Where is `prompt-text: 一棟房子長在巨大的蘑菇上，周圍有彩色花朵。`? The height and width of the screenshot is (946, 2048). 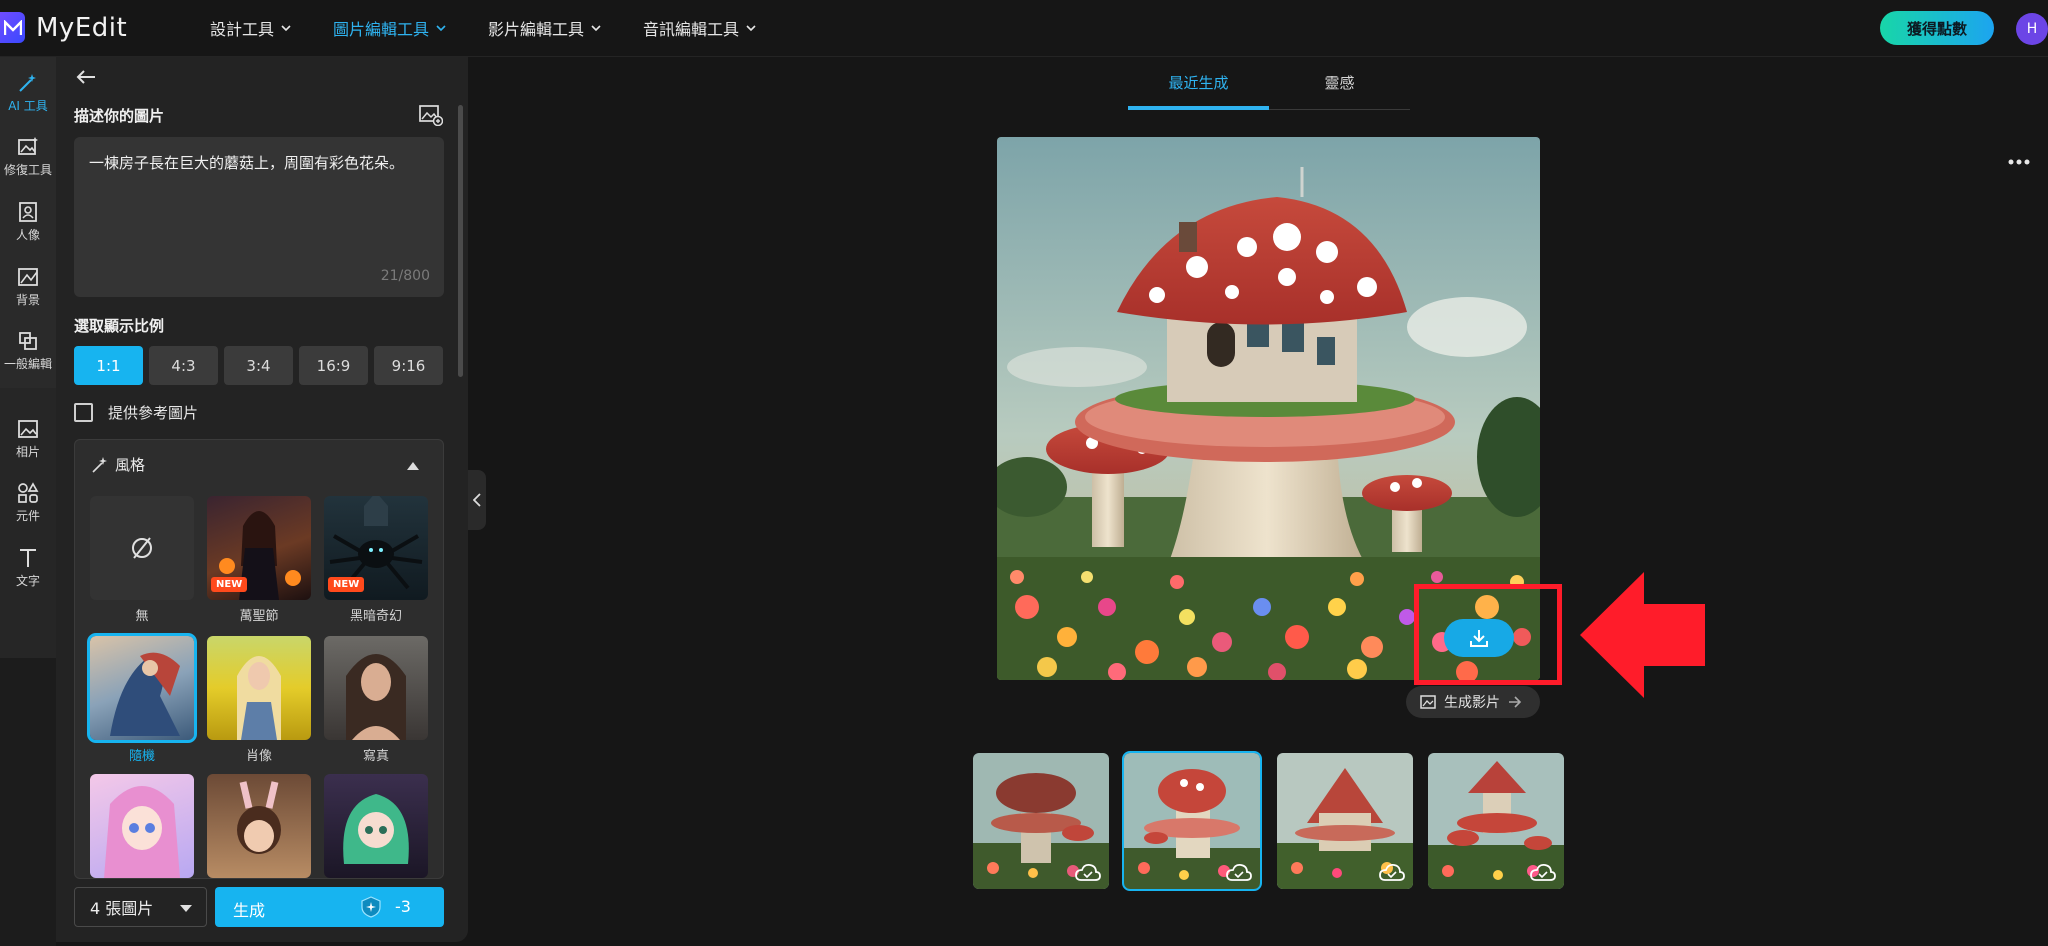
prompt-text: 一棟房子長在巨大的蘑菇上，周圍有彩色花朵。 is located at coordinates (247, 163).